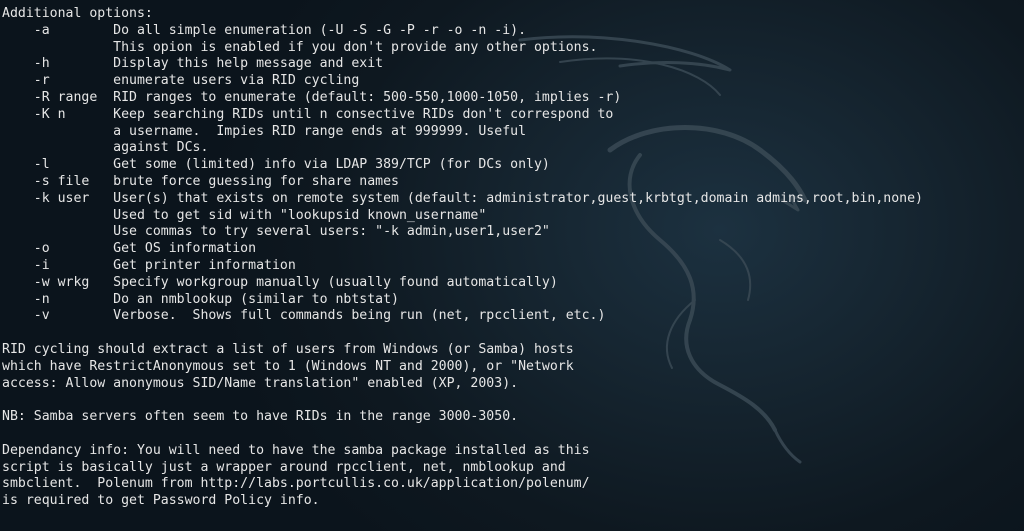  I want to click on output-line: -o Get OS information, so click(129, 249).